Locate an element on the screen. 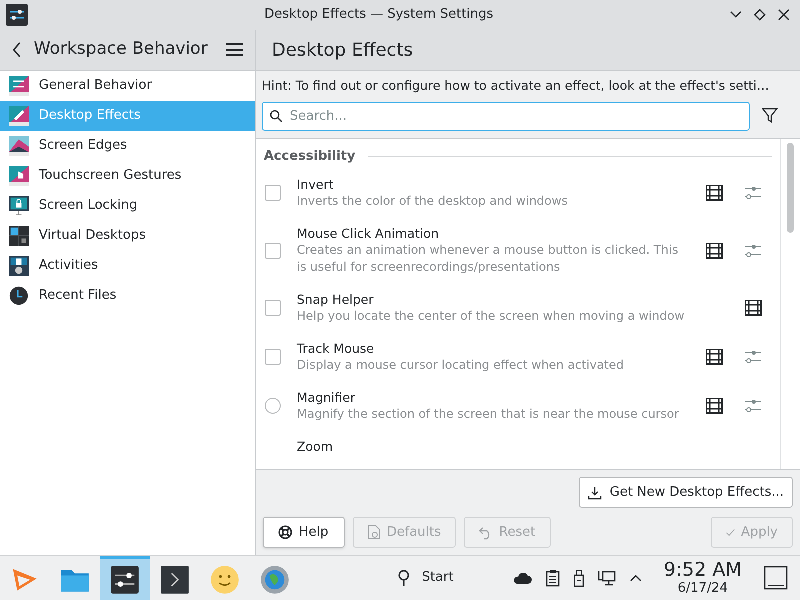  sidebar-item: General Behavior is located at coordinates (127, 86).